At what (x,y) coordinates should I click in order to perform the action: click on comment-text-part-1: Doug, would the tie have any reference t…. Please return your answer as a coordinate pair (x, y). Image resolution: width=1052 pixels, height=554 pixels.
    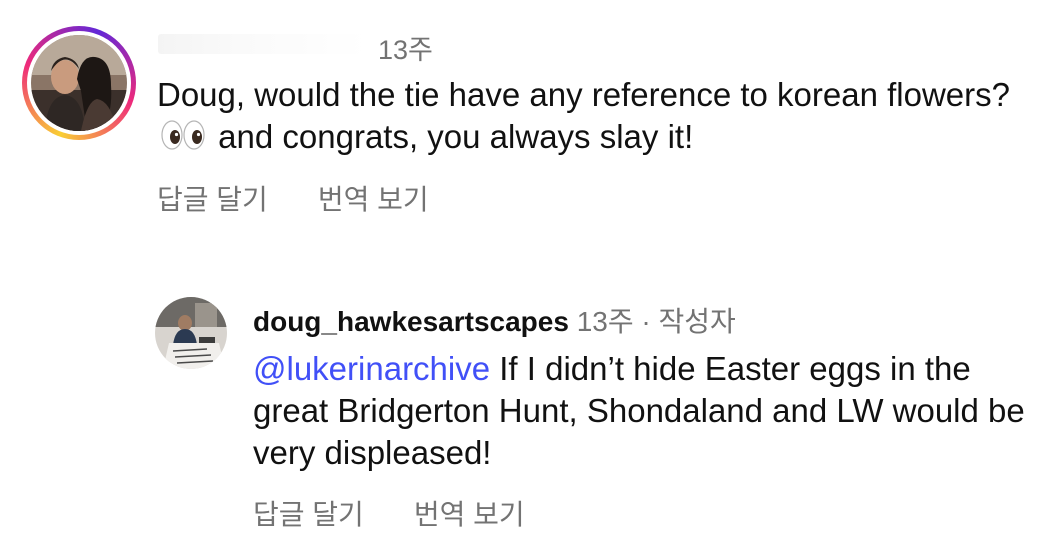
    Looking at the image, I should click on (584, 94).